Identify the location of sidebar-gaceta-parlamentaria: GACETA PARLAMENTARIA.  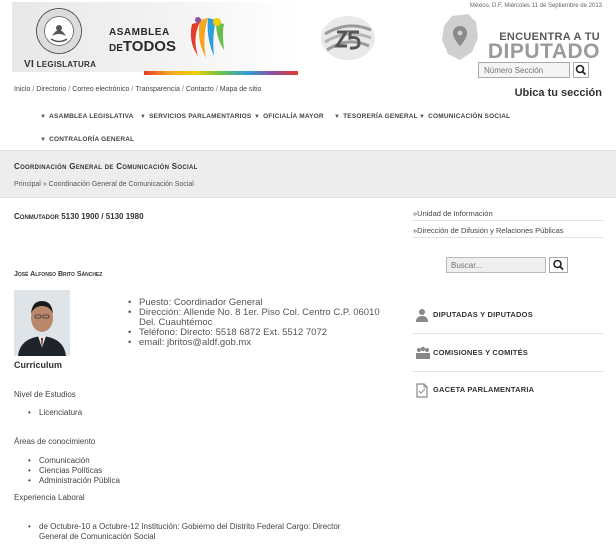
(508, 390).